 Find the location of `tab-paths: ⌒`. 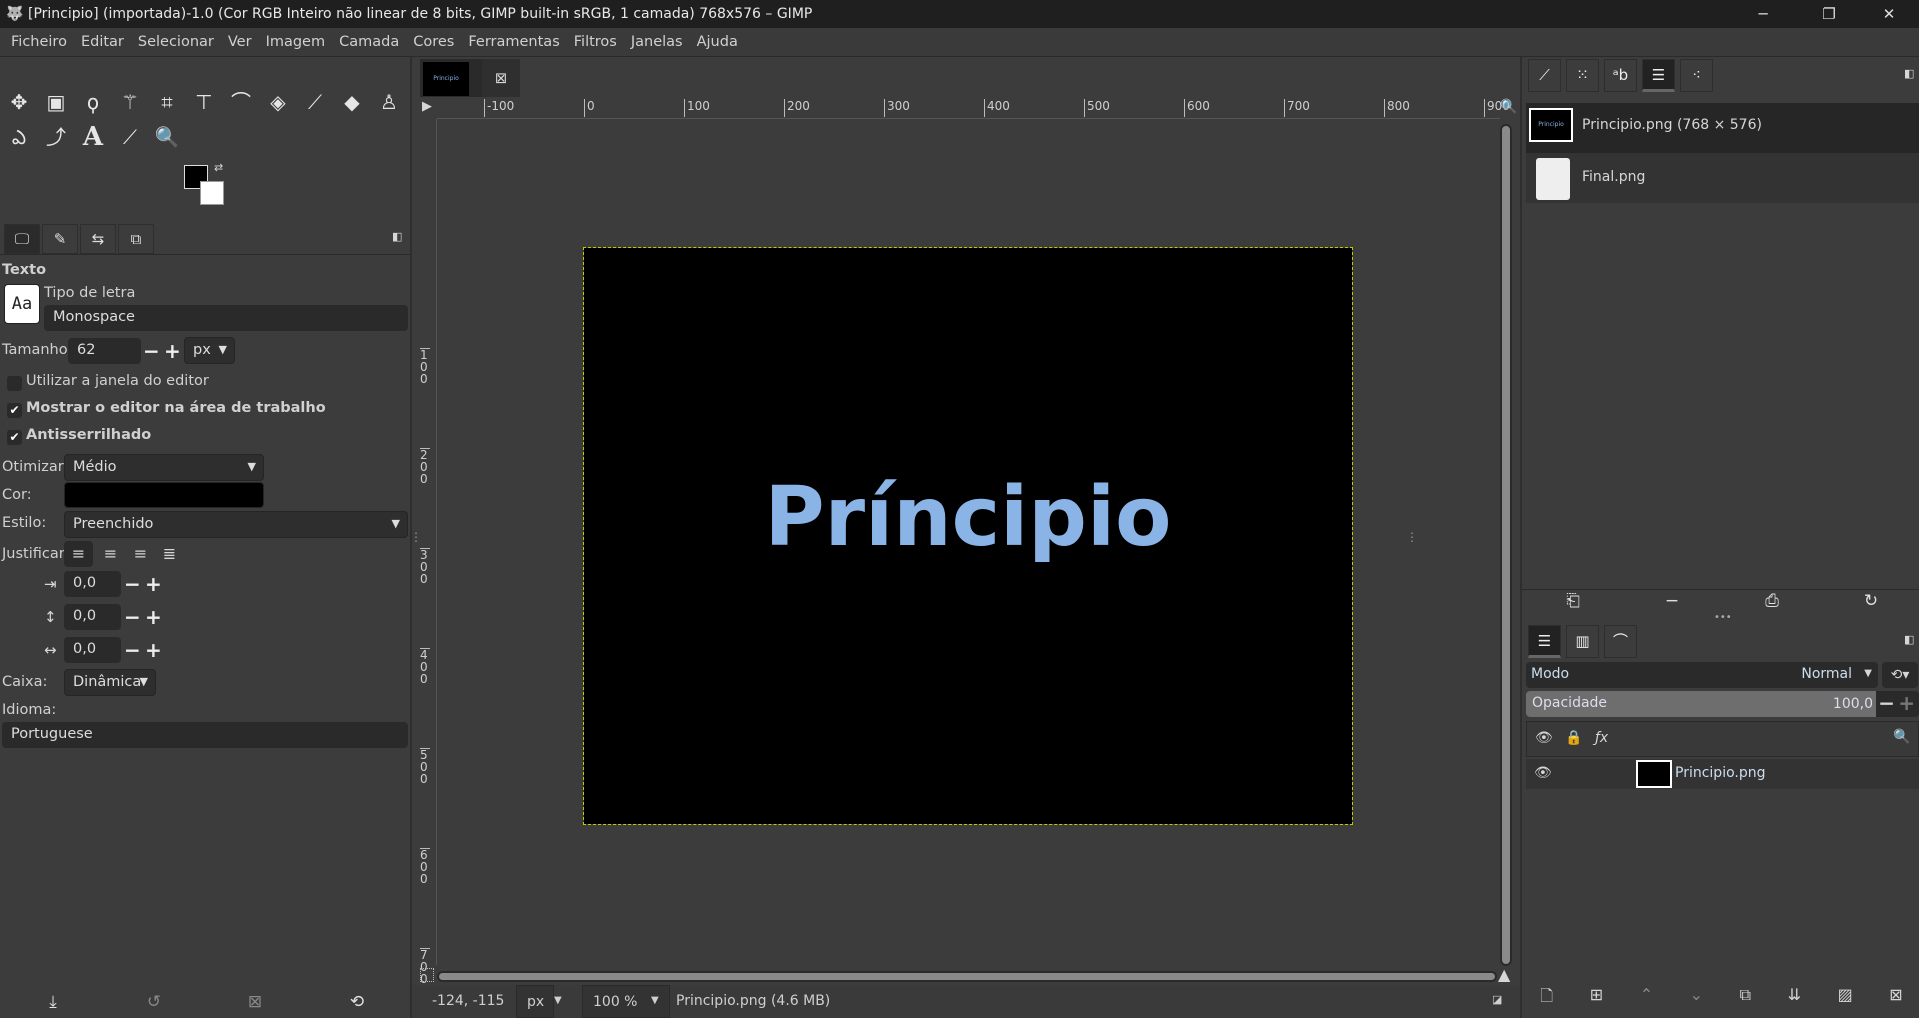

tab-paths: ⌒ is located at coordinates (1620, 641).